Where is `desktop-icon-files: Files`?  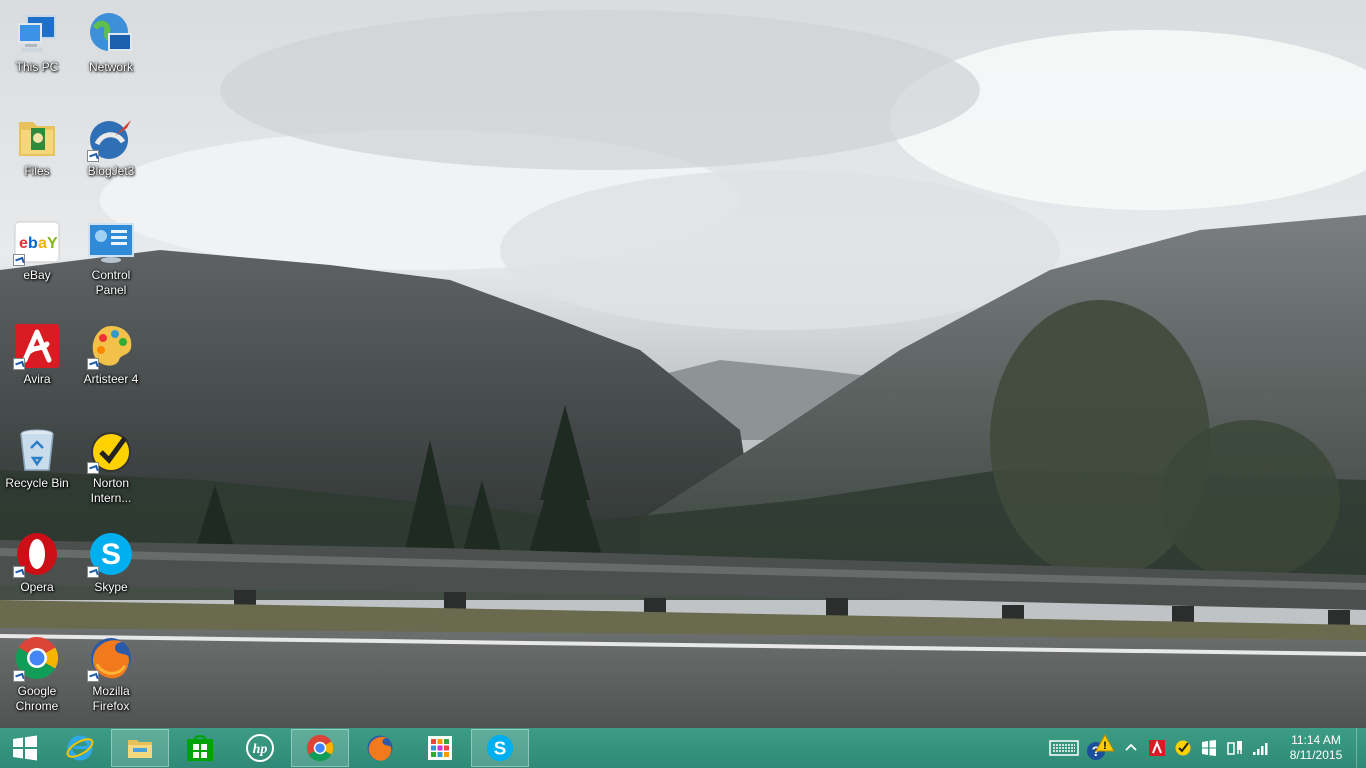
desktop-icon-files: Files is located at coordinates (37, 160).